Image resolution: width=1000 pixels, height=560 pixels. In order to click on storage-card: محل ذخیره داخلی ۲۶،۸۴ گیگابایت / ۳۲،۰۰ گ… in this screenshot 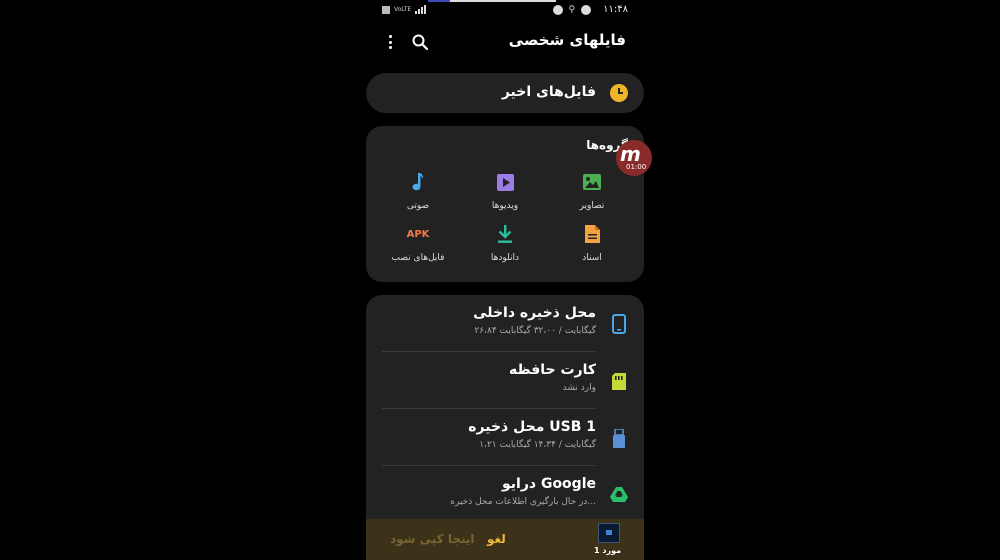, I will do `click(505, 407)`.